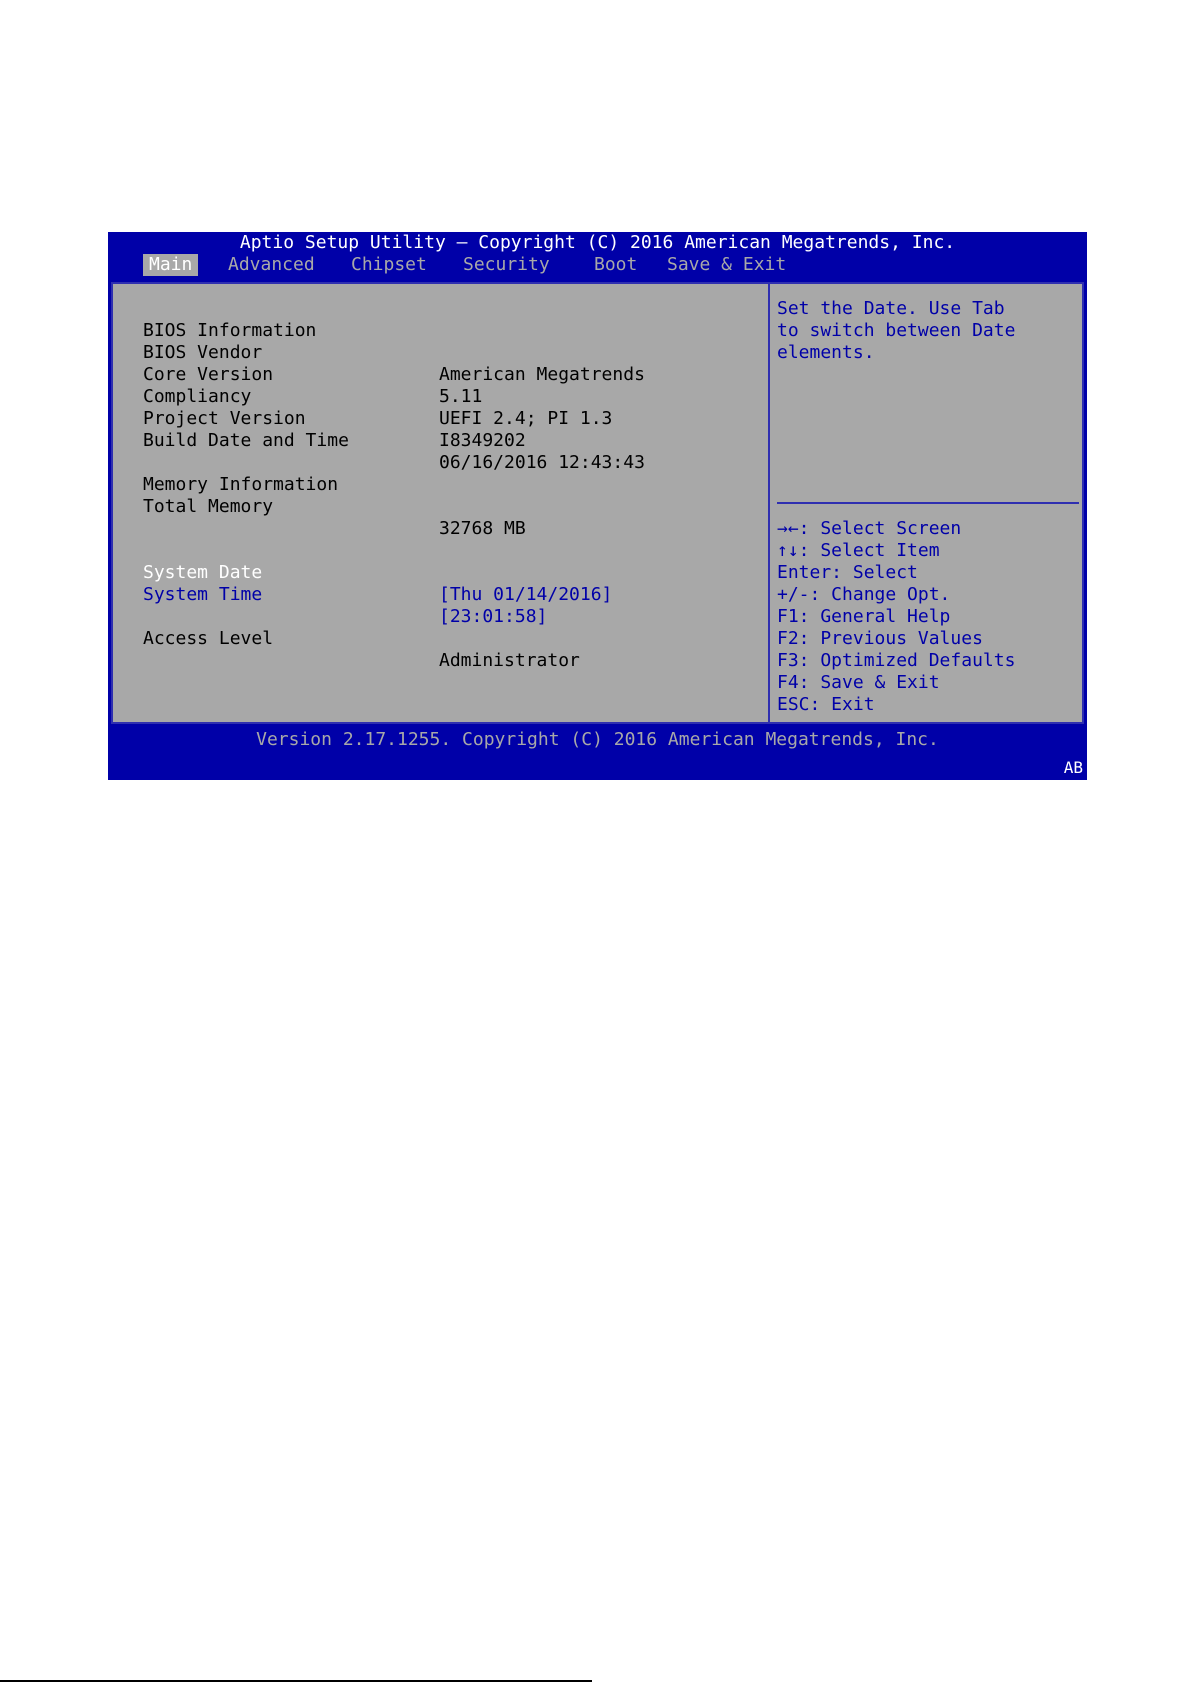  What do you see at coordinates (493, 617) in the screenshot?
I see `system-time-value: [23:01:58]` at bounding box center [493, 617].